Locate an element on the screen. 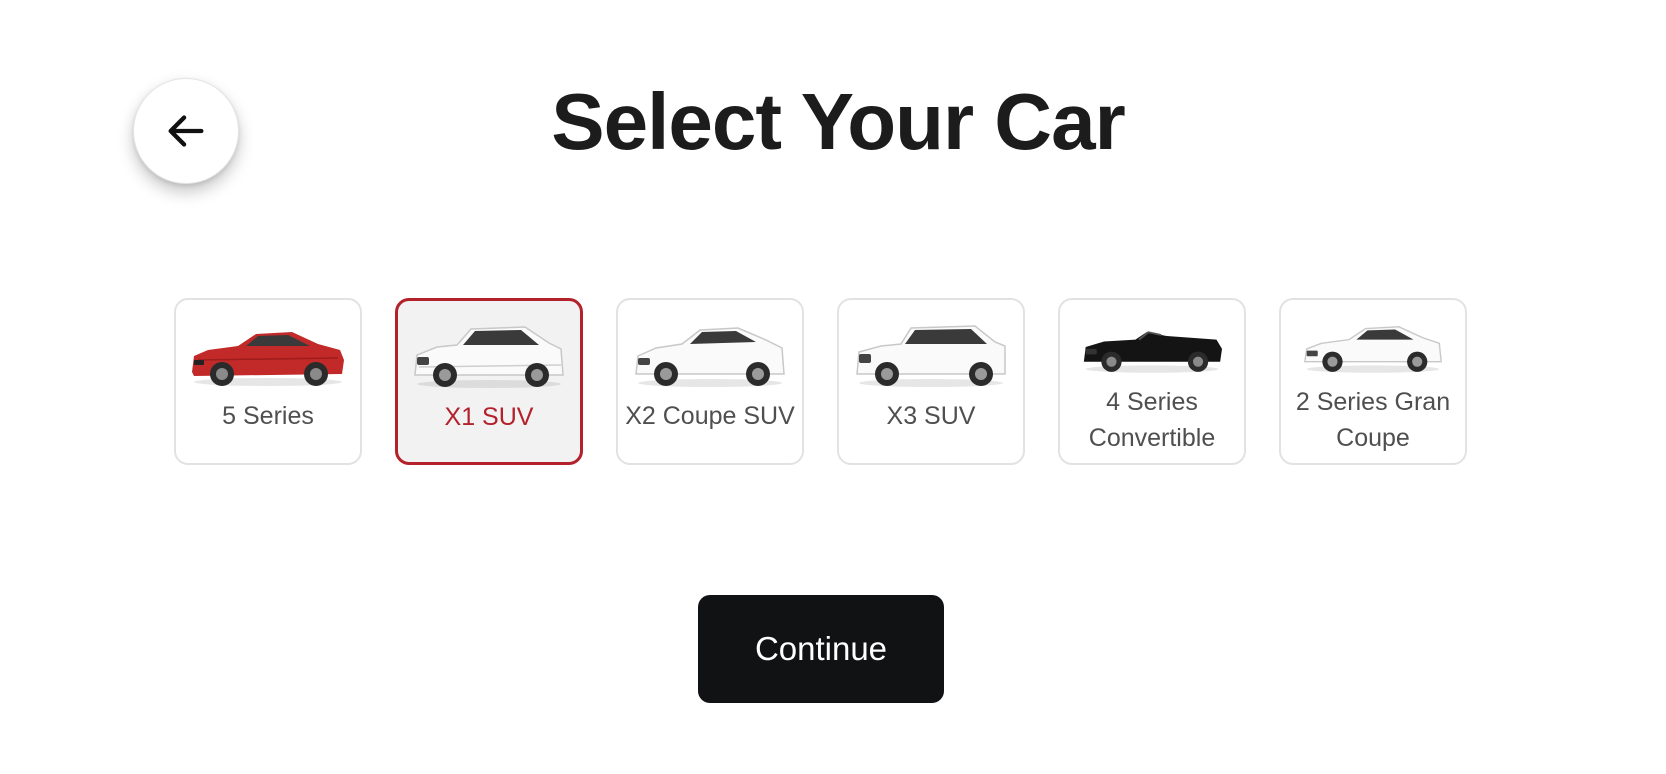 Image resolution: width=1666 pixels, height=774 pixels. continue-button: Continue is located at coordinates (821, 649).